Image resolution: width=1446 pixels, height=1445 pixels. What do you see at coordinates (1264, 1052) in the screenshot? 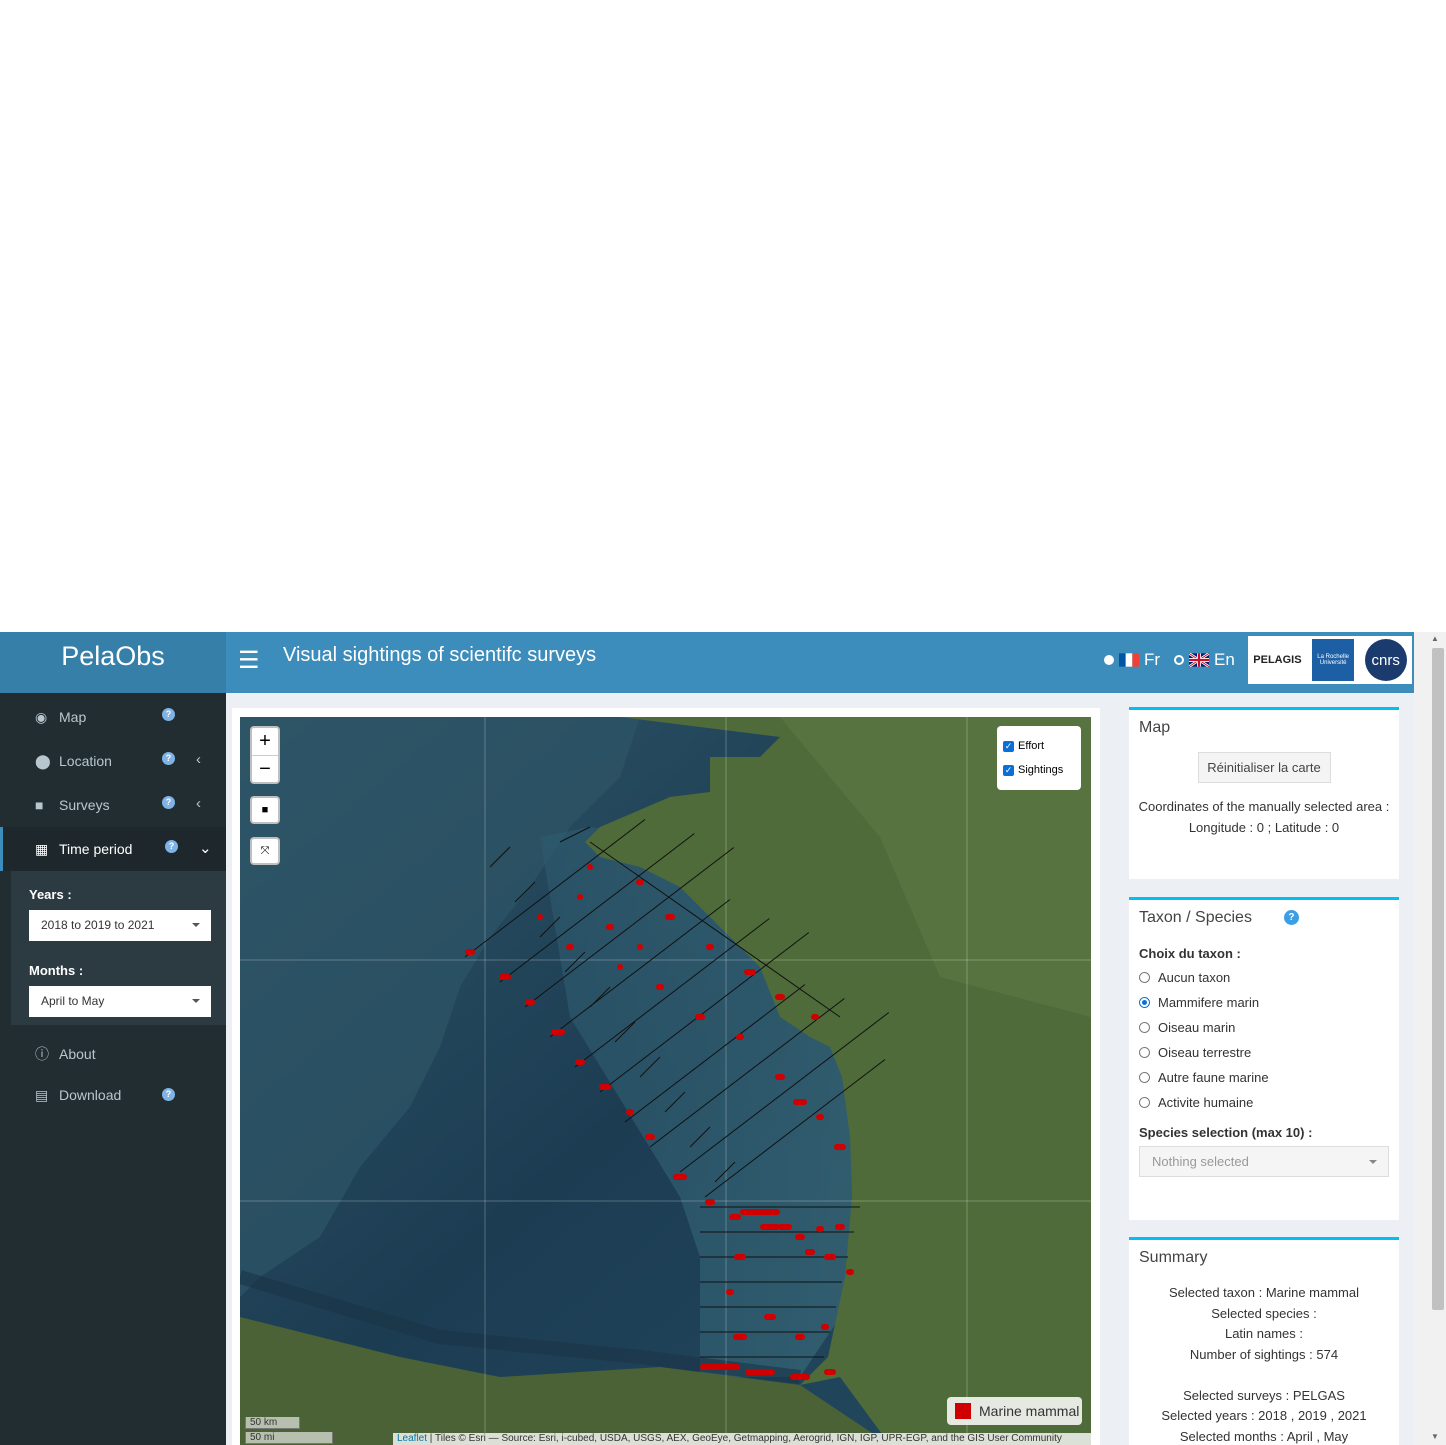
I see `taxon-option: Oiseau terrestre` at bounding box center [1264, 1052].